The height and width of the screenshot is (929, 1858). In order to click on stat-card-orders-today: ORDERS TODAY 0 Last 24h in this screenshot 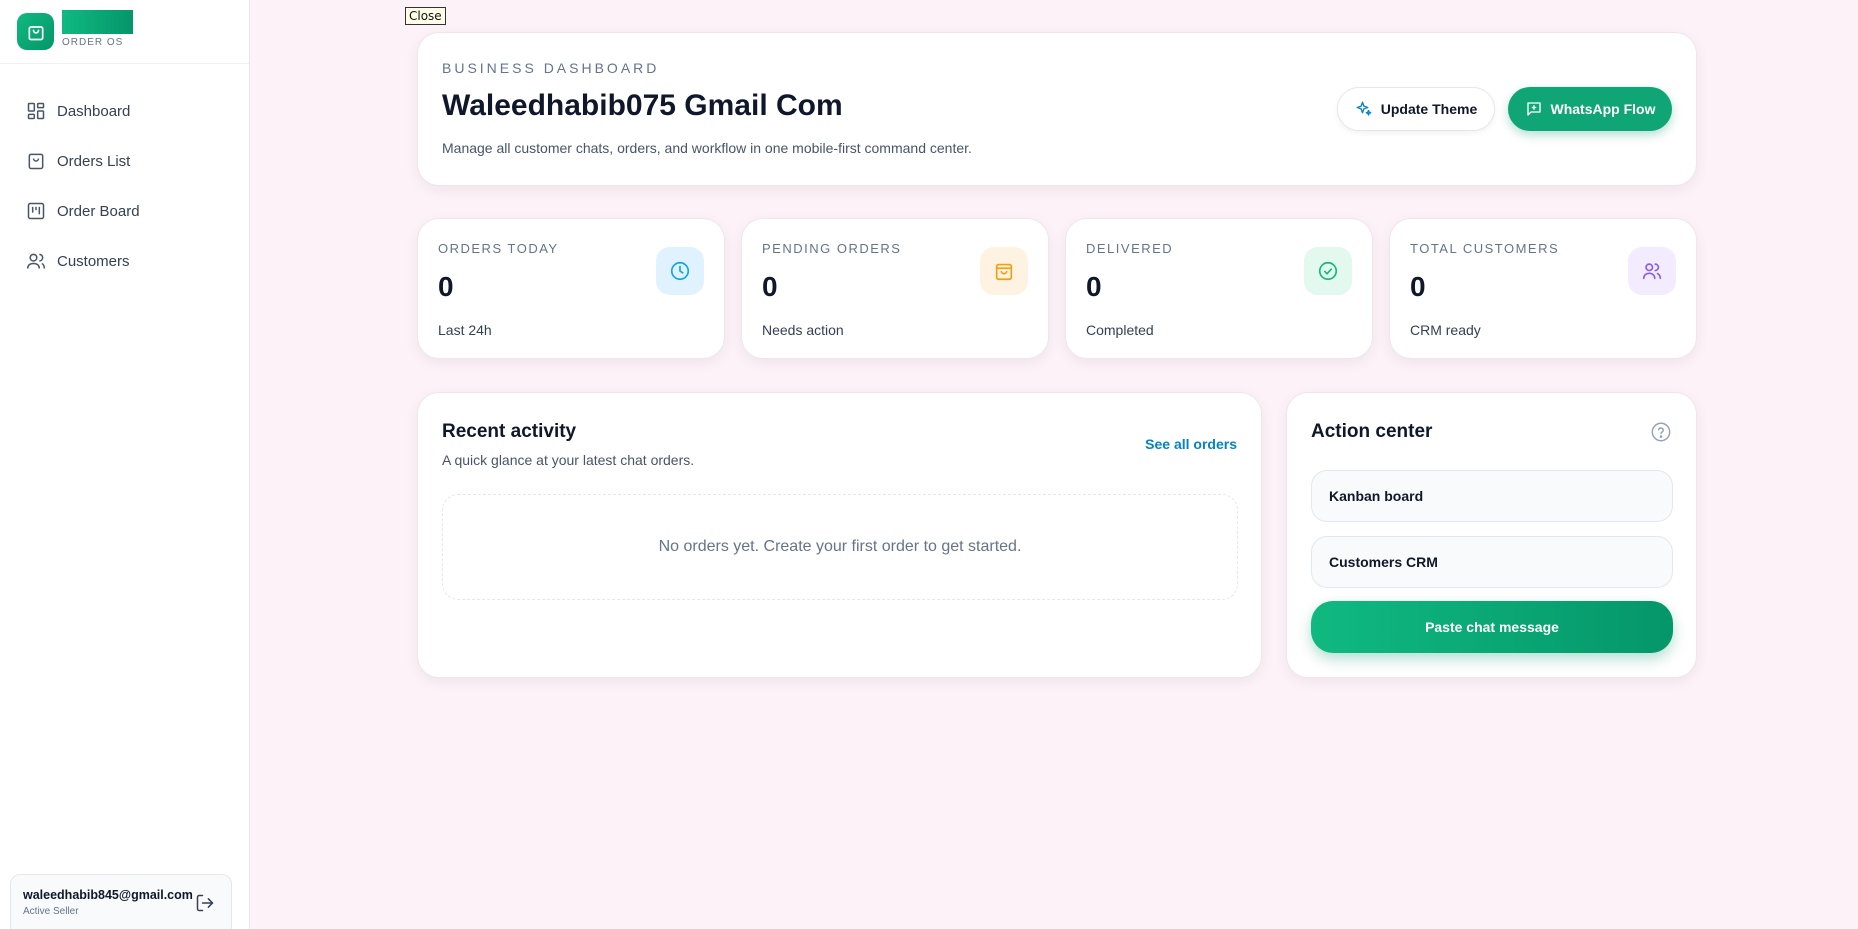, I will do `click(571, 288)`.